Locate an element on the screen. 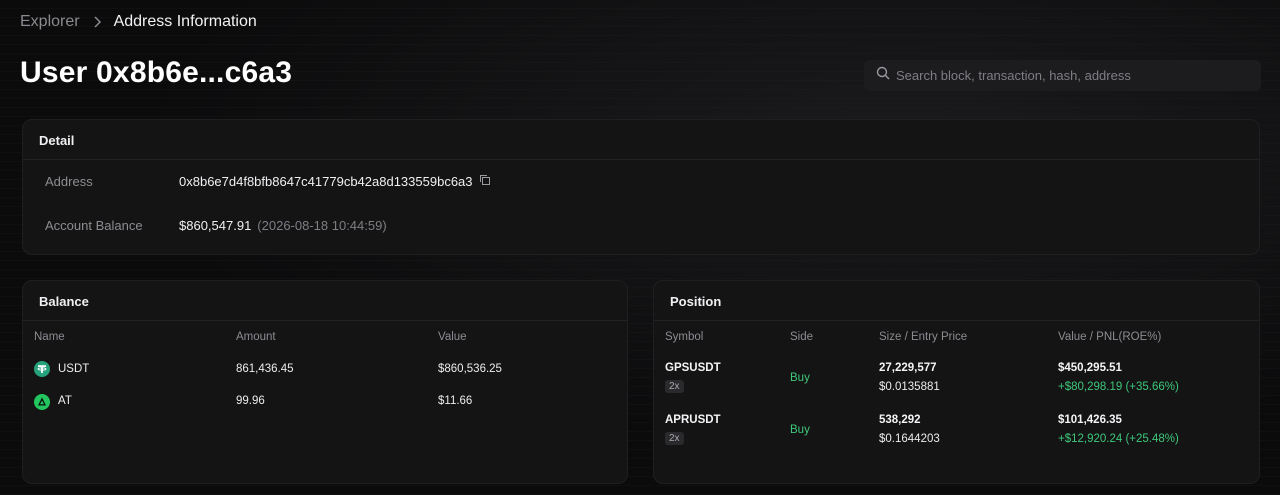 Image resolution: width=1280 pixels, height=495 pixels. position-row-size: 27,229,577 is located at coordinates (908, 368).